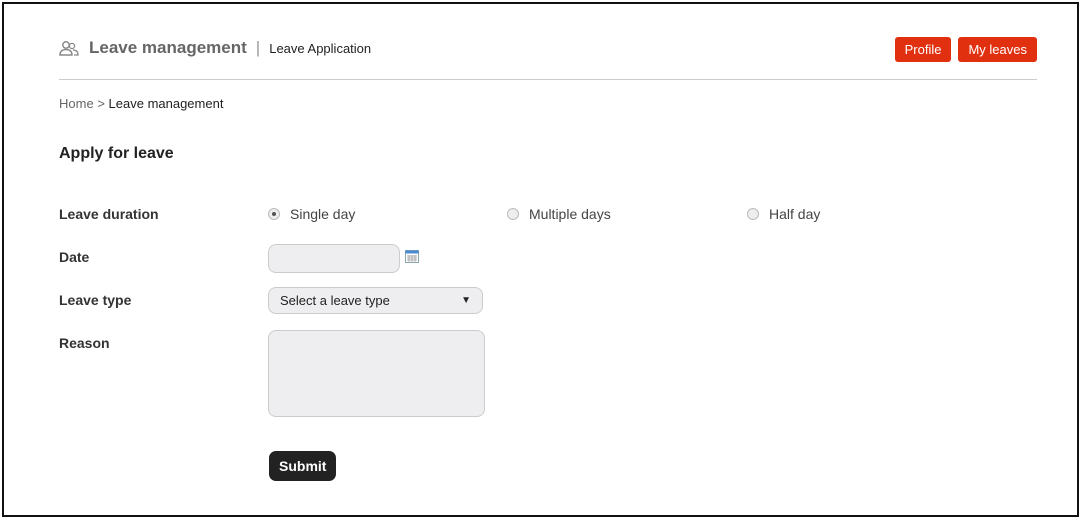  I want to click on my-leaves-button: My leaves, so click(997, 49).